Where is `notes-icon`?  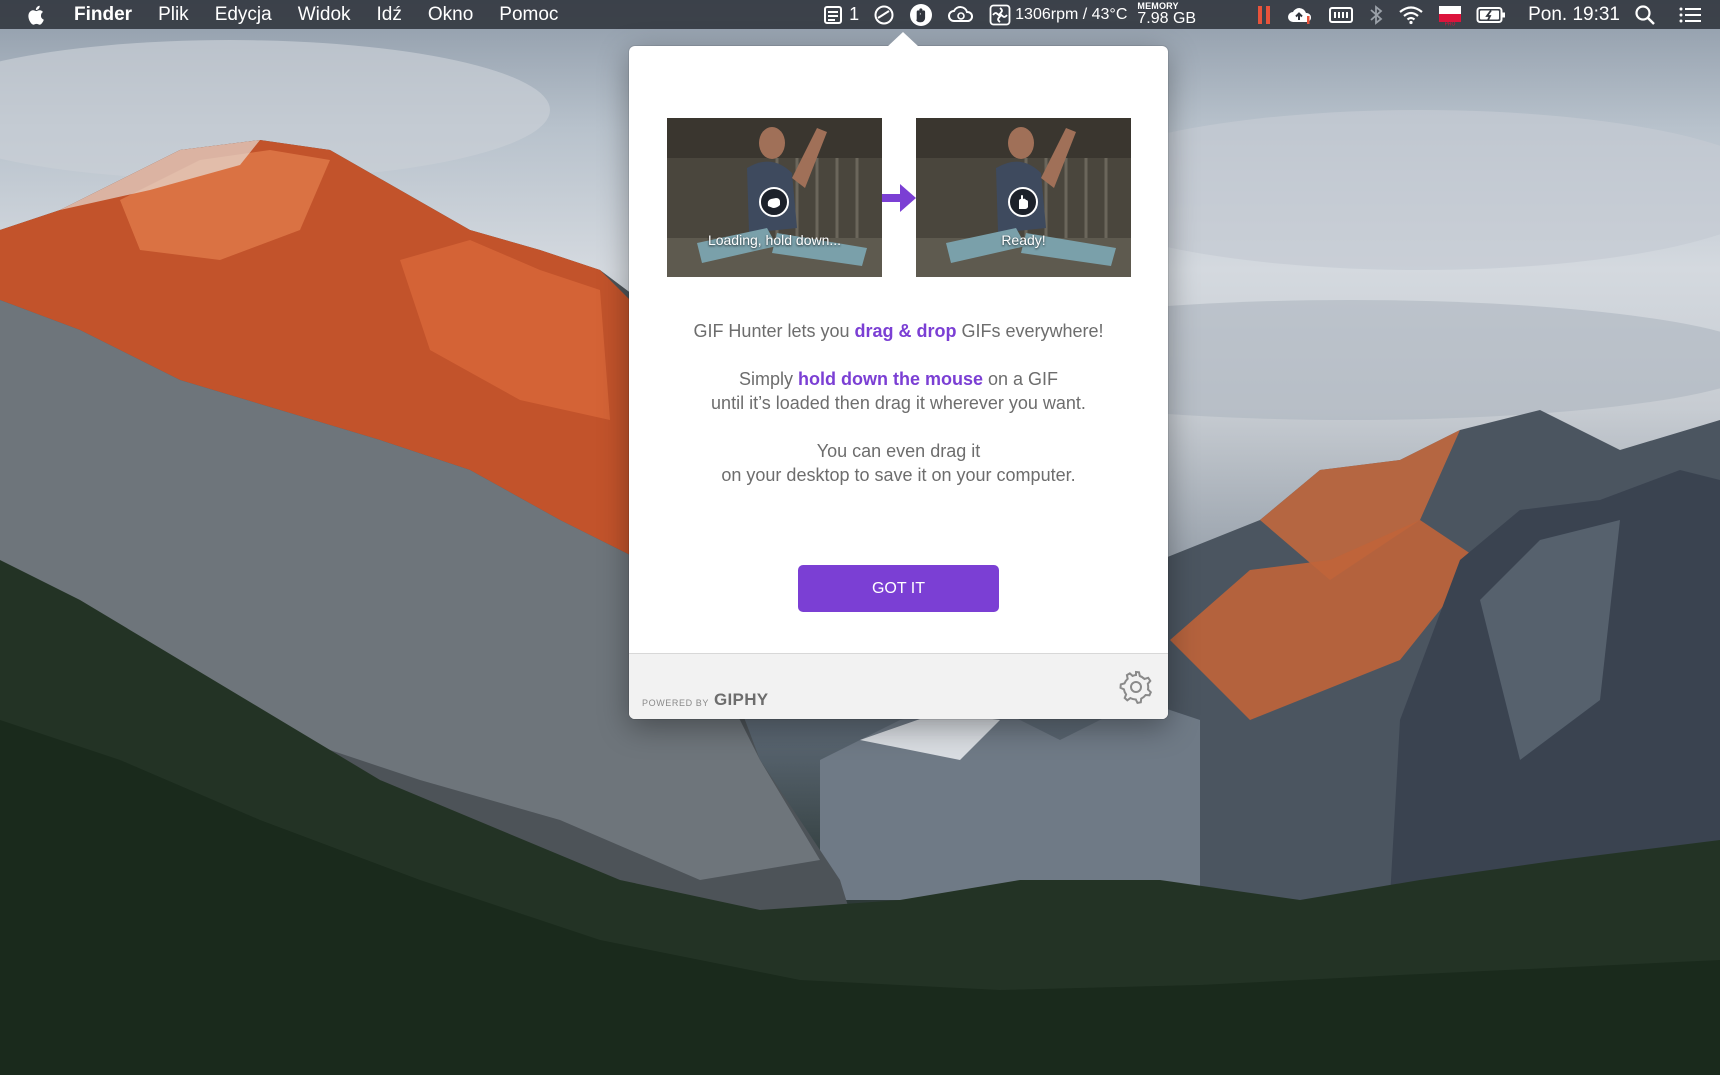
notes-icon is located at coordinates (834, 14).